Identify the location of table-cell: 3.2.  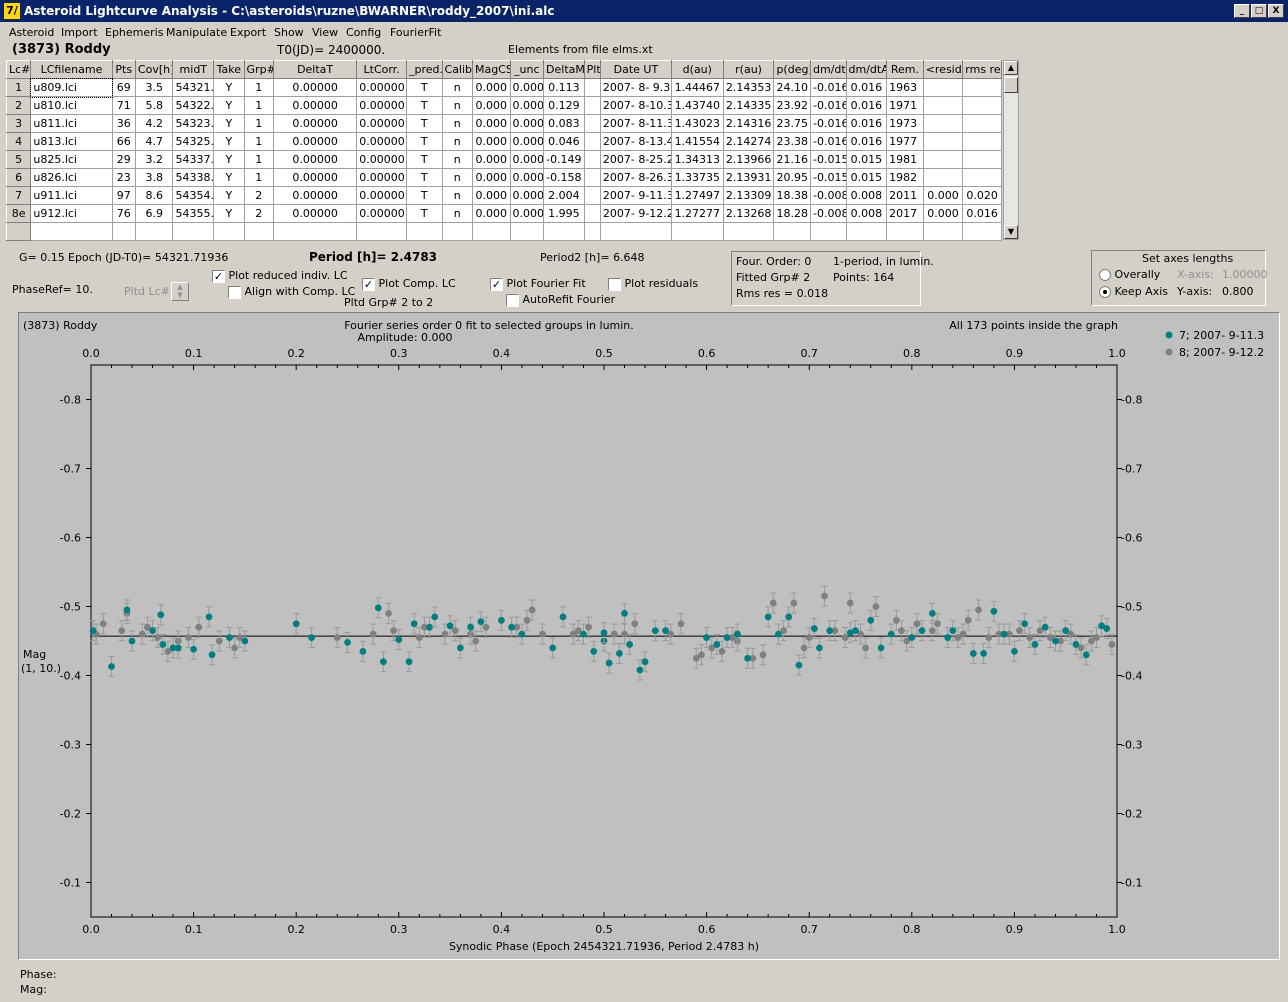
(154, 159).